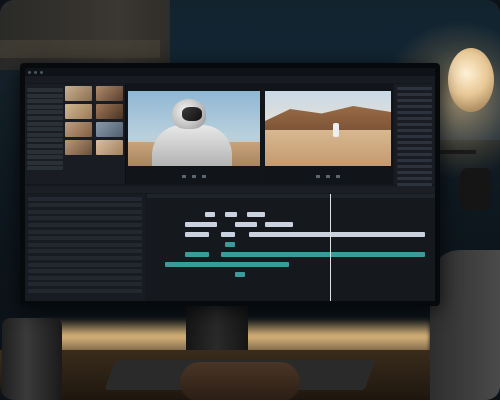 This screenshot has width=500, height=400. Describe the element at coordinates (194, 128) in the screenshot. I see `astronaut-frame` at that location.